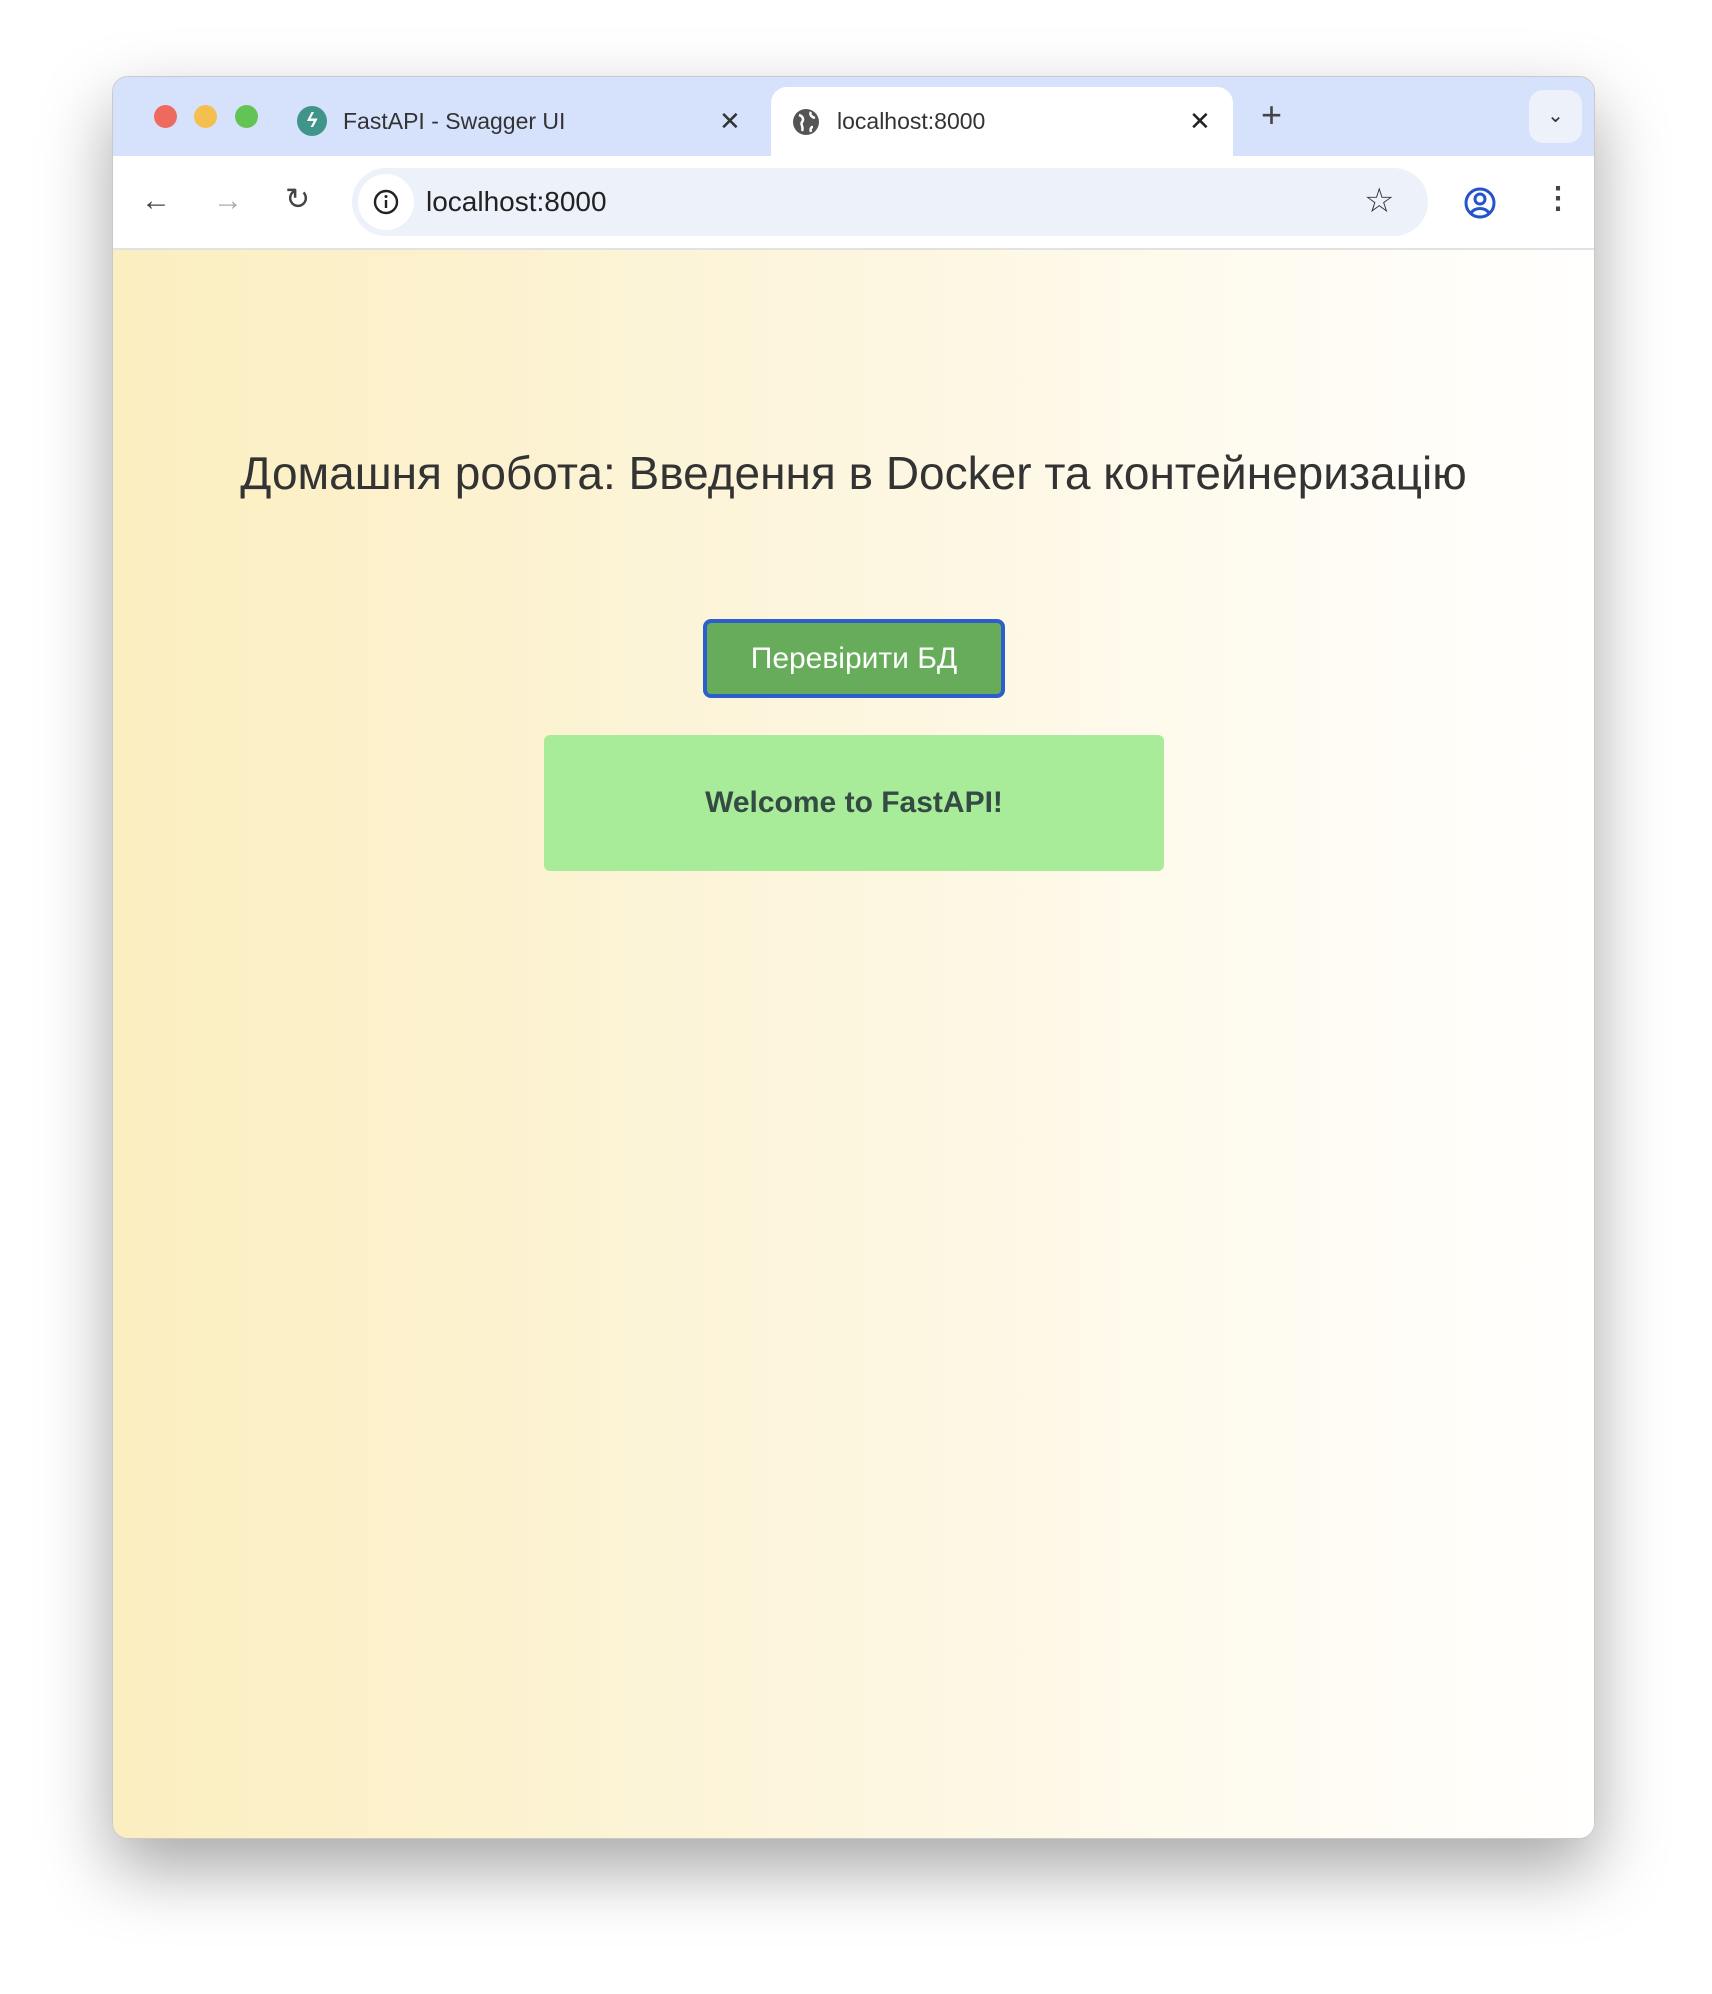  Describe the element at coordinates (806, 122) in the screenshot. I see `globe-icon` at that location.